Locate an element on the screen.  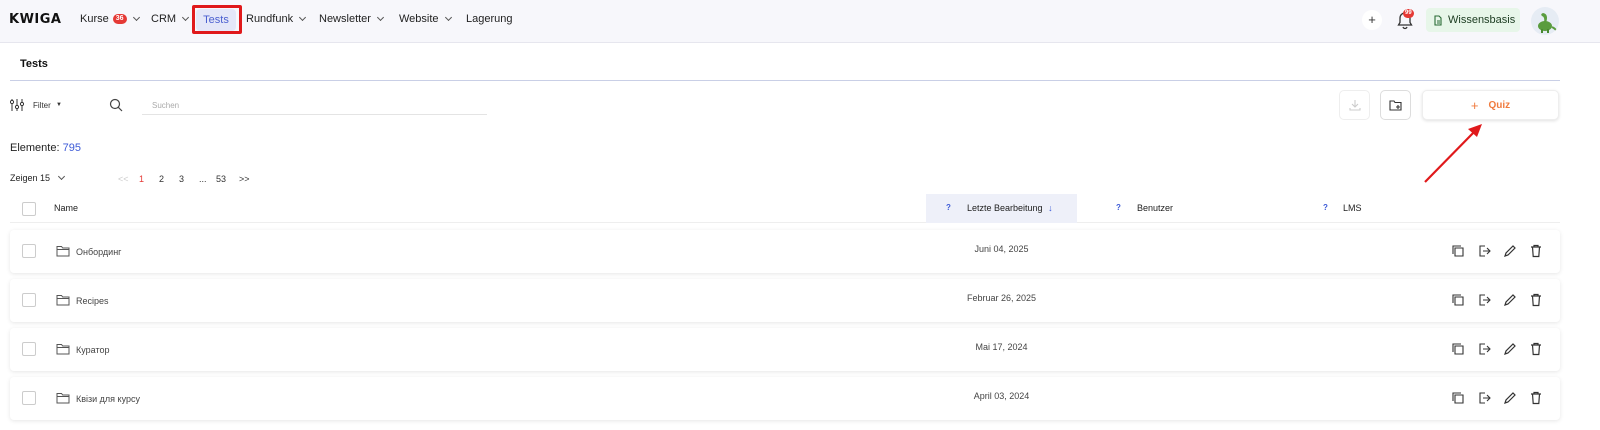
folder-plus-icon is located at coordinates (1395, 105).